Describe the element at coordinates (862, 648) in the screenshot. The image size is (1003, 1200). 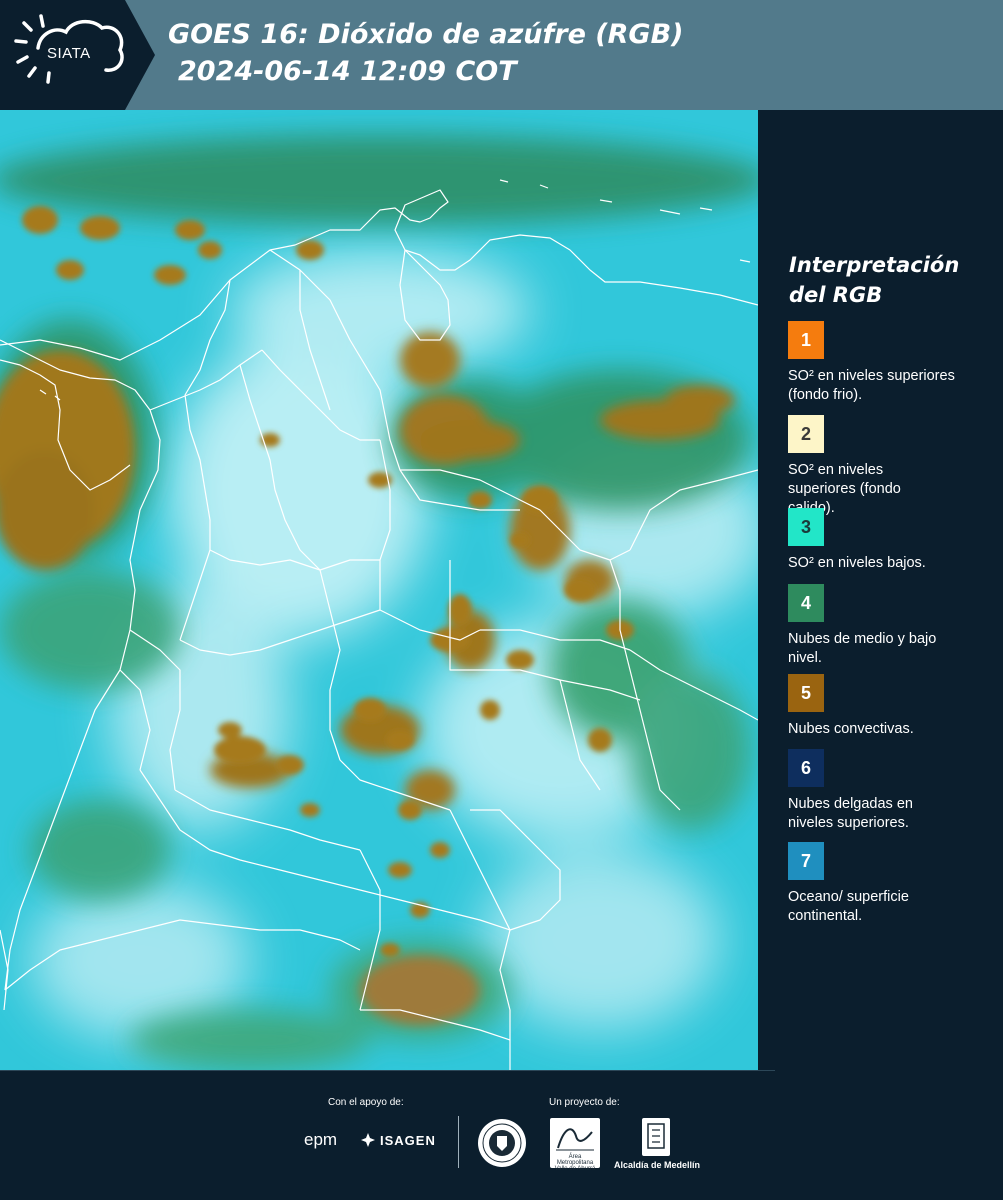
I see `legend-label-4: Nubes de medio y bajo nivel.` at that location.